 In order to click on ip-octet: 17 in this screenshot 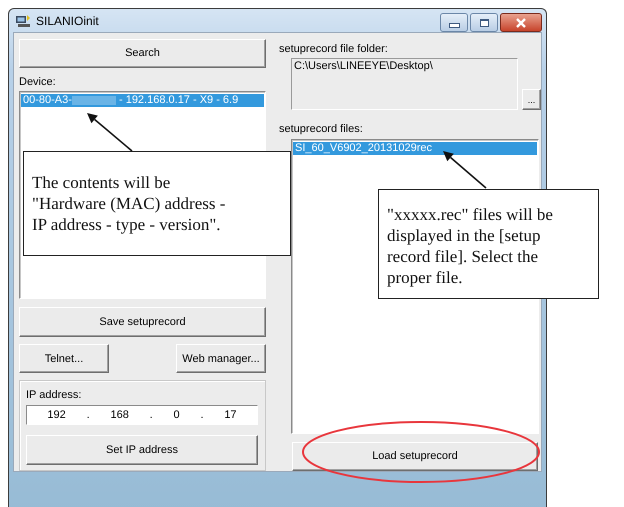, I will do `click(230, 415)`.